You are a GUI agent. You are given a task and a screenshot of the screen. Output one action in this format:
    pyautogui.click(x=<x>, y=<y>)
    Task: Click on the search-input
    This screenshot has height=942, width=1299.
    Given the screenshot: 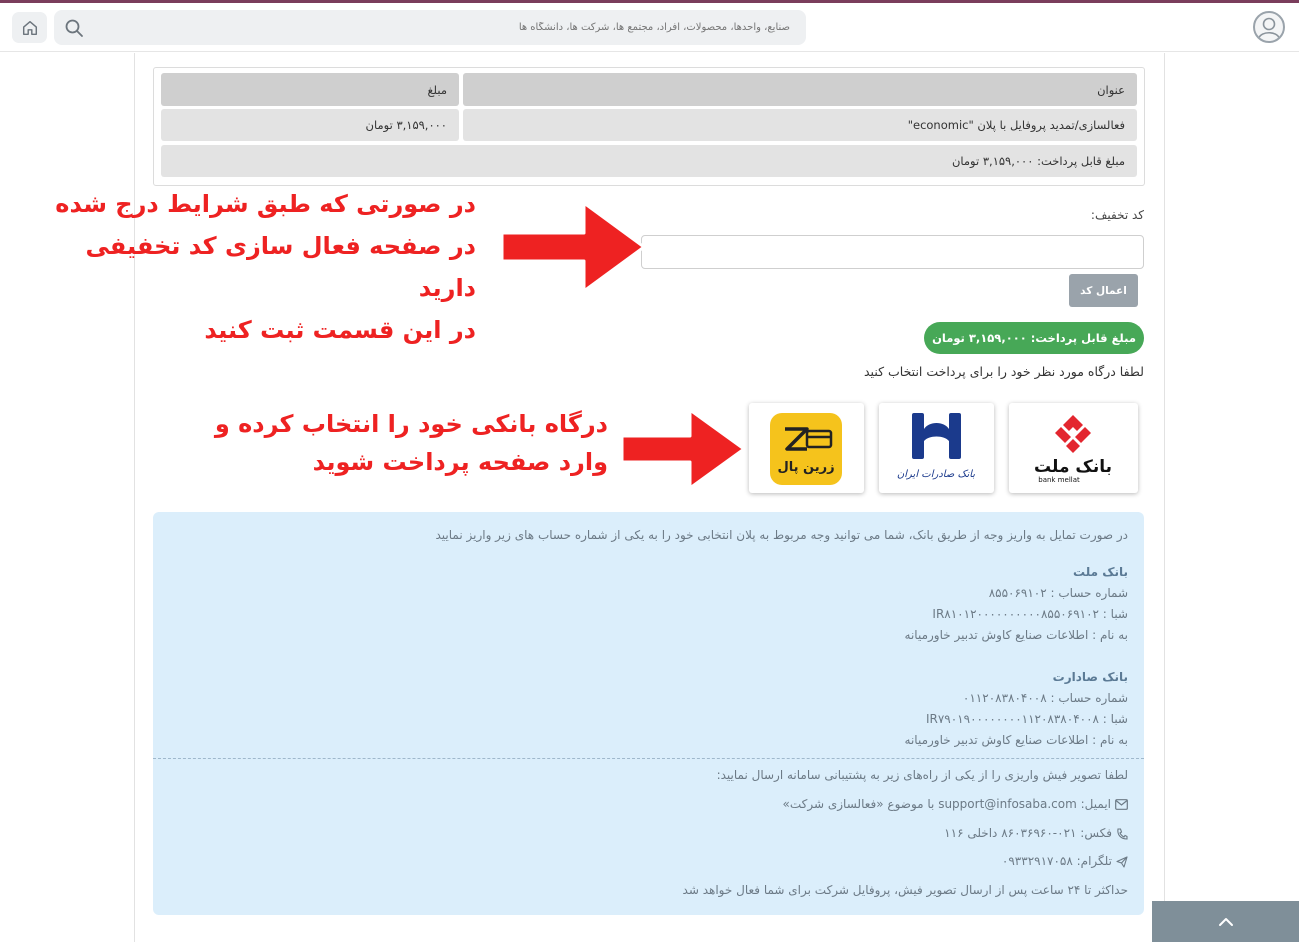 What is the action you would take?
    pyautogui.click(x=470, y=27)
    